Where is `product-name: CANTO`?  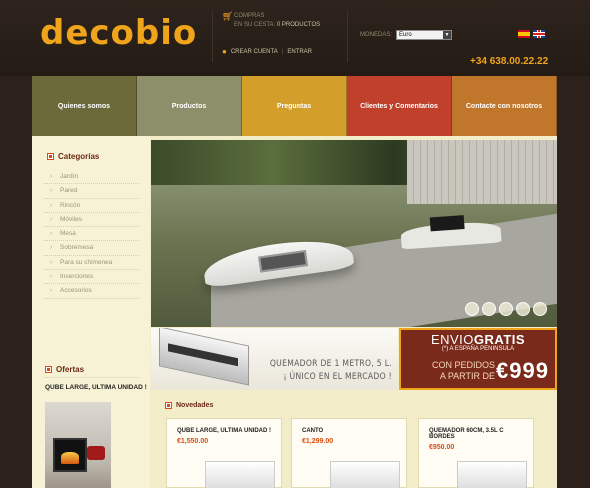 product-name: CANTO is located at coordinates (349, 431).